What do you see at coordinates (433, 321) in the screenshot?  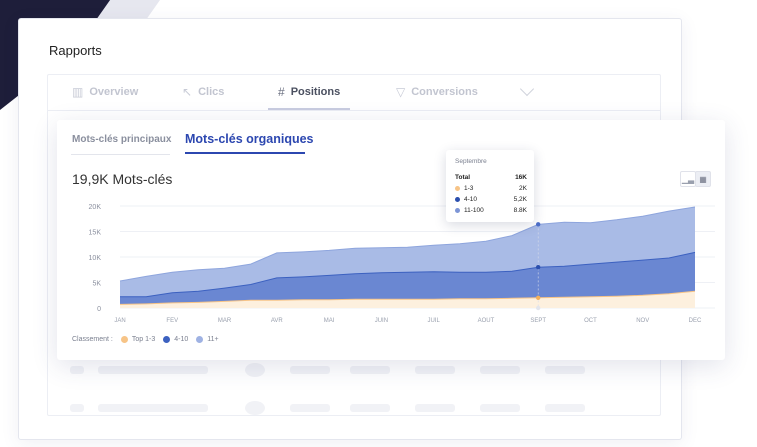 I see `x-tick-label: JUIL` at bounding box center [433, 321].